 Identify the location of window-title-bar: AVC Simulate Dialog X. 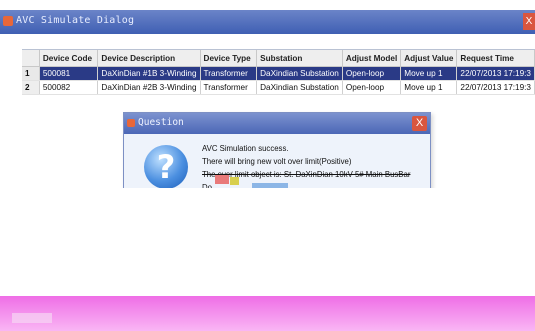
(267, 22).